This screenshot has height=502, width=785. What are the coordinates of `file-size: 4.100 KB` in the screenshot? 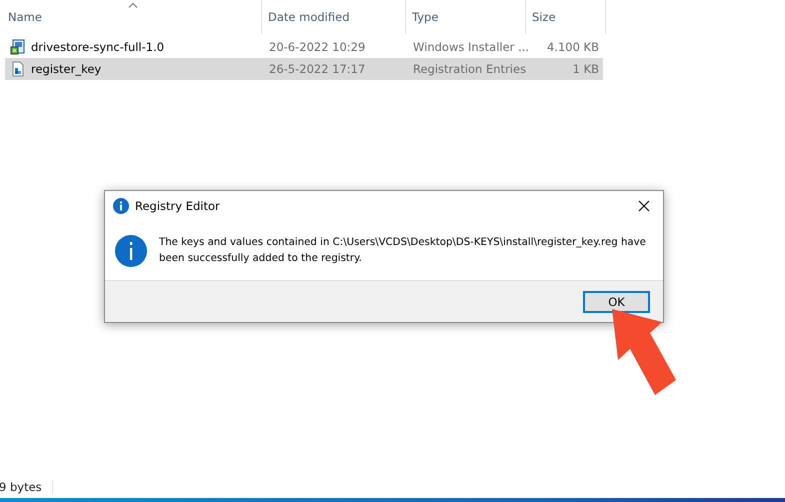 It's located at (572, 47).